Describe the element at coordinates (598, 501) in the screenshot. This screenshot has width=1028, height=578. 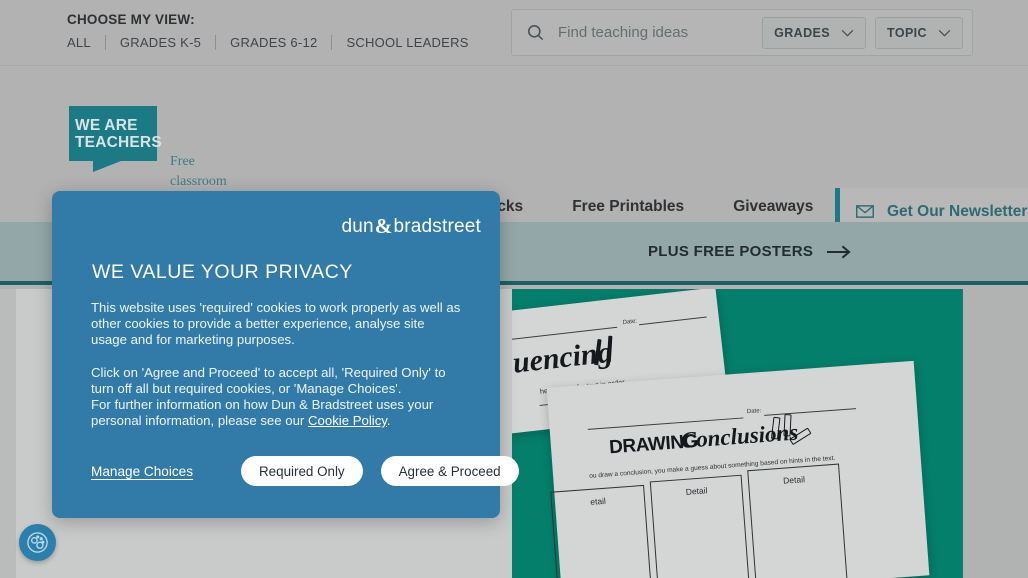
I see `worksheet-detail-label: etail` at that location.